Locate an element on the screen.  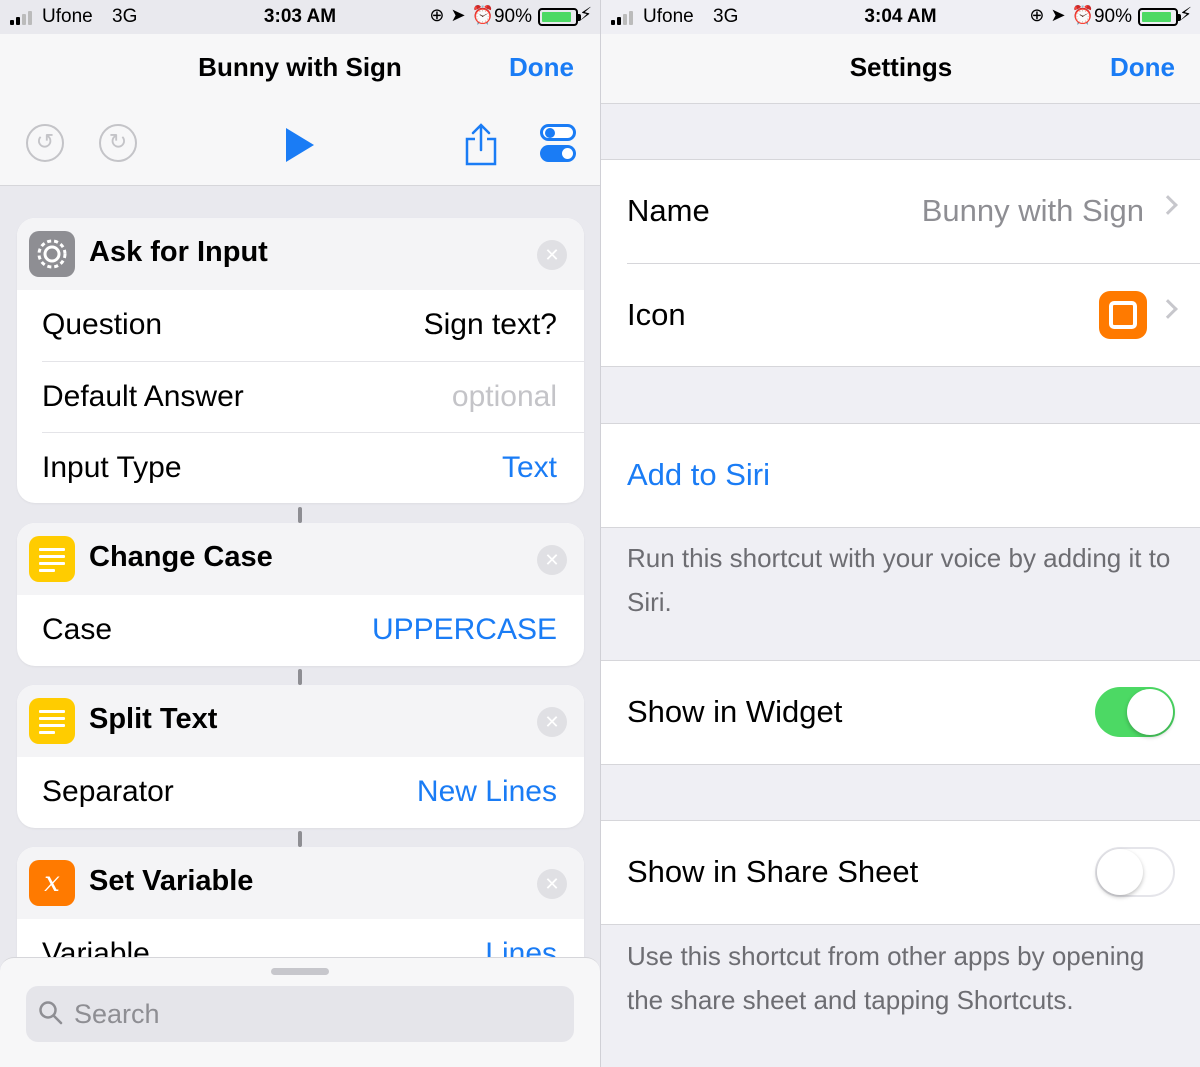
show-in-share-sheet-row: Show in Share Sheet is located at coordinates (900, 872).